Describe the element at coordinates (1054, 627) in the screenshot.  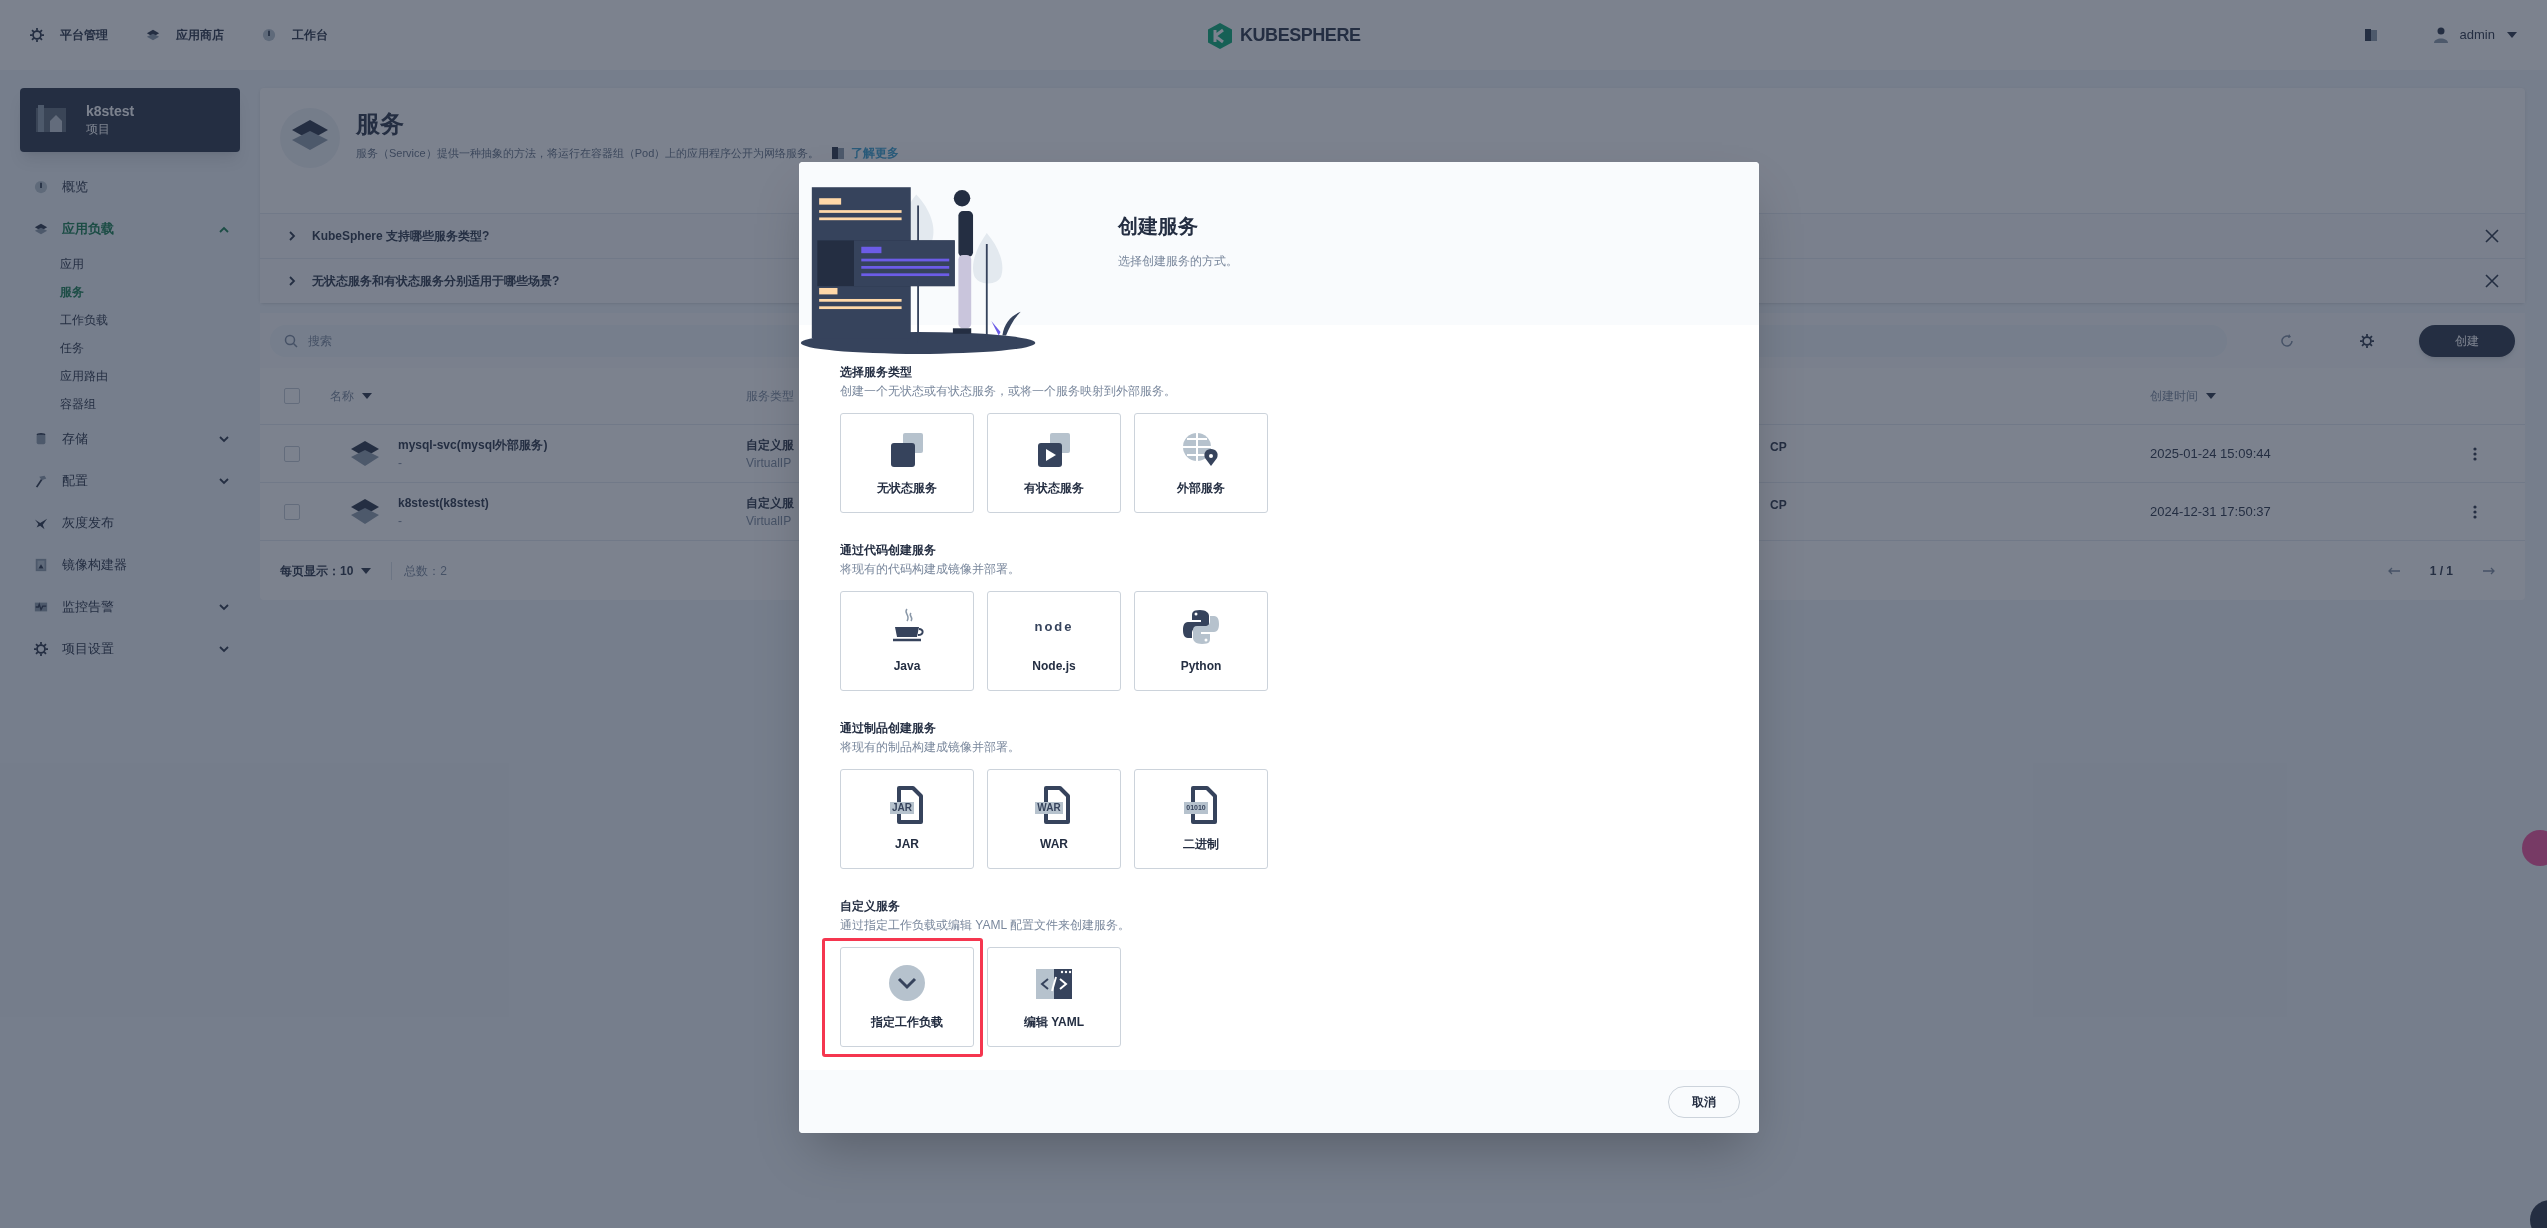
I see `nodejs-logo: node` at that location.